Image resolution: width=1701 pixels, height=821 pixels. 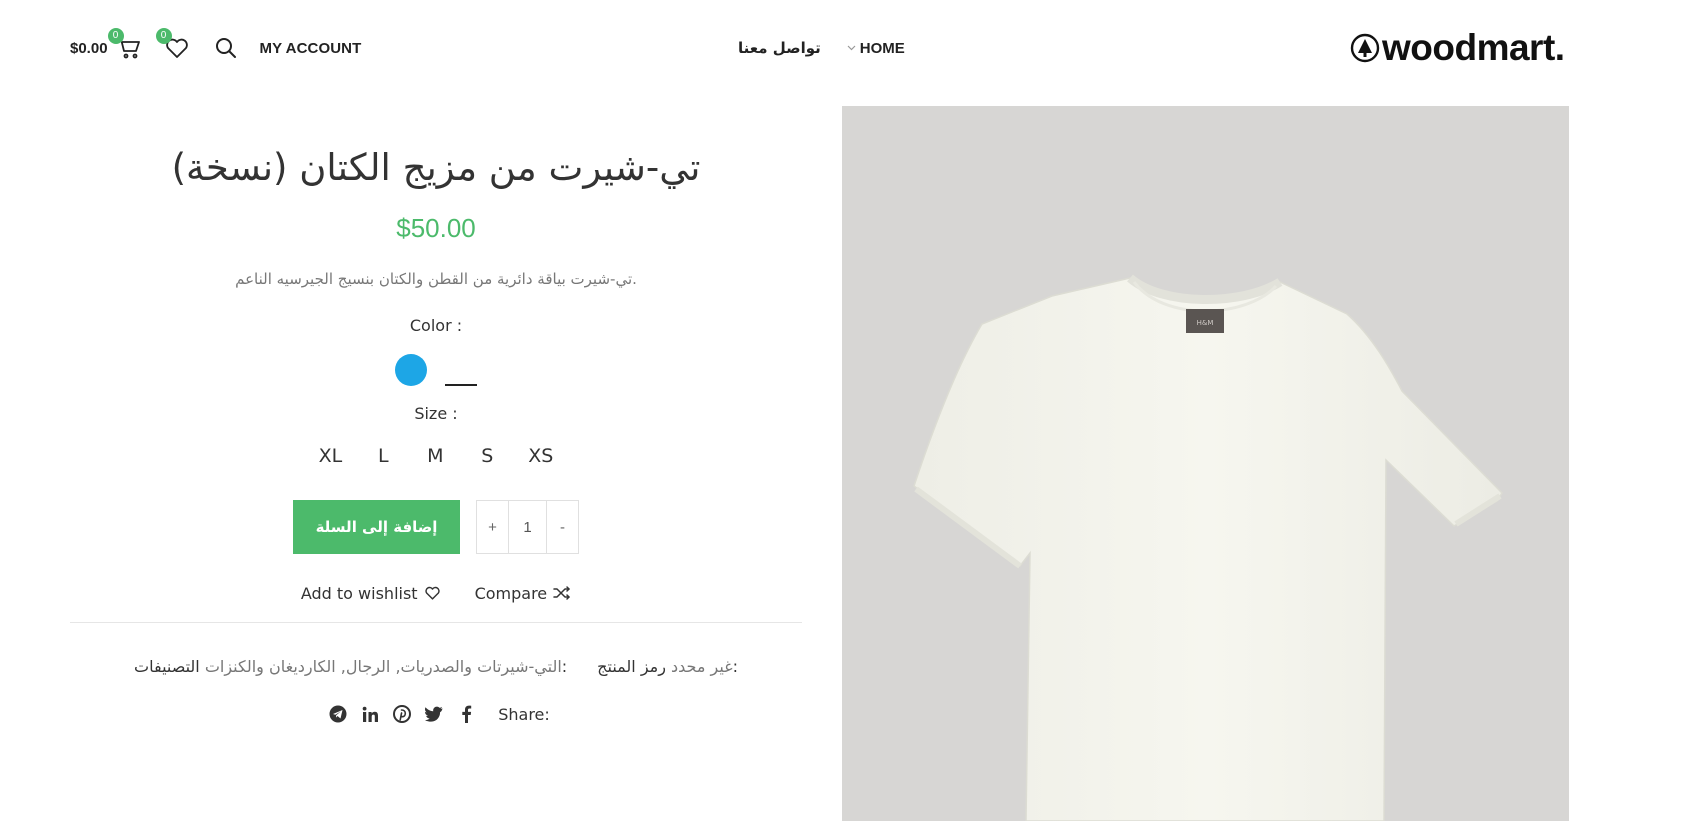 I want to click on heart-icon, so click(x=432, y=593).